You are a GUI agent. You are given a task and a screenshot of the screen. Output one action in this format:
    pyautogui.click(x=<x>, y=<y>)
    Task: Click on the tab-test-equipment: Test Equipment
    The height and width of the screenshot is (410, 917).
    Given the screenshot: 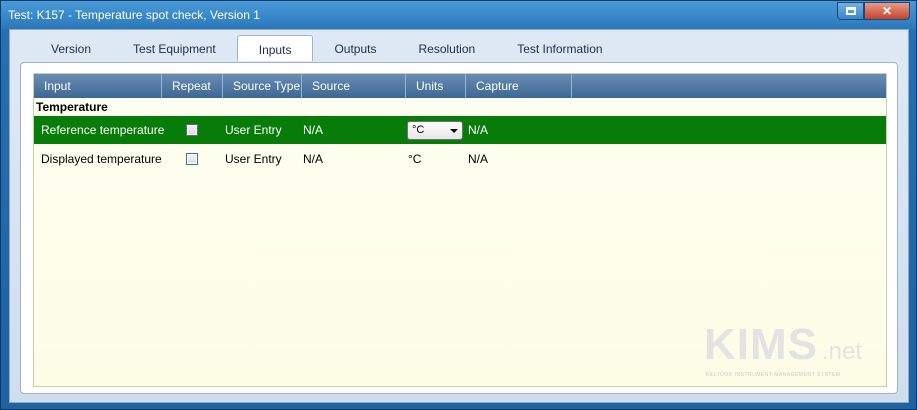 What is the action you would take?
    pyautogui.click(x=174, y=49)
    